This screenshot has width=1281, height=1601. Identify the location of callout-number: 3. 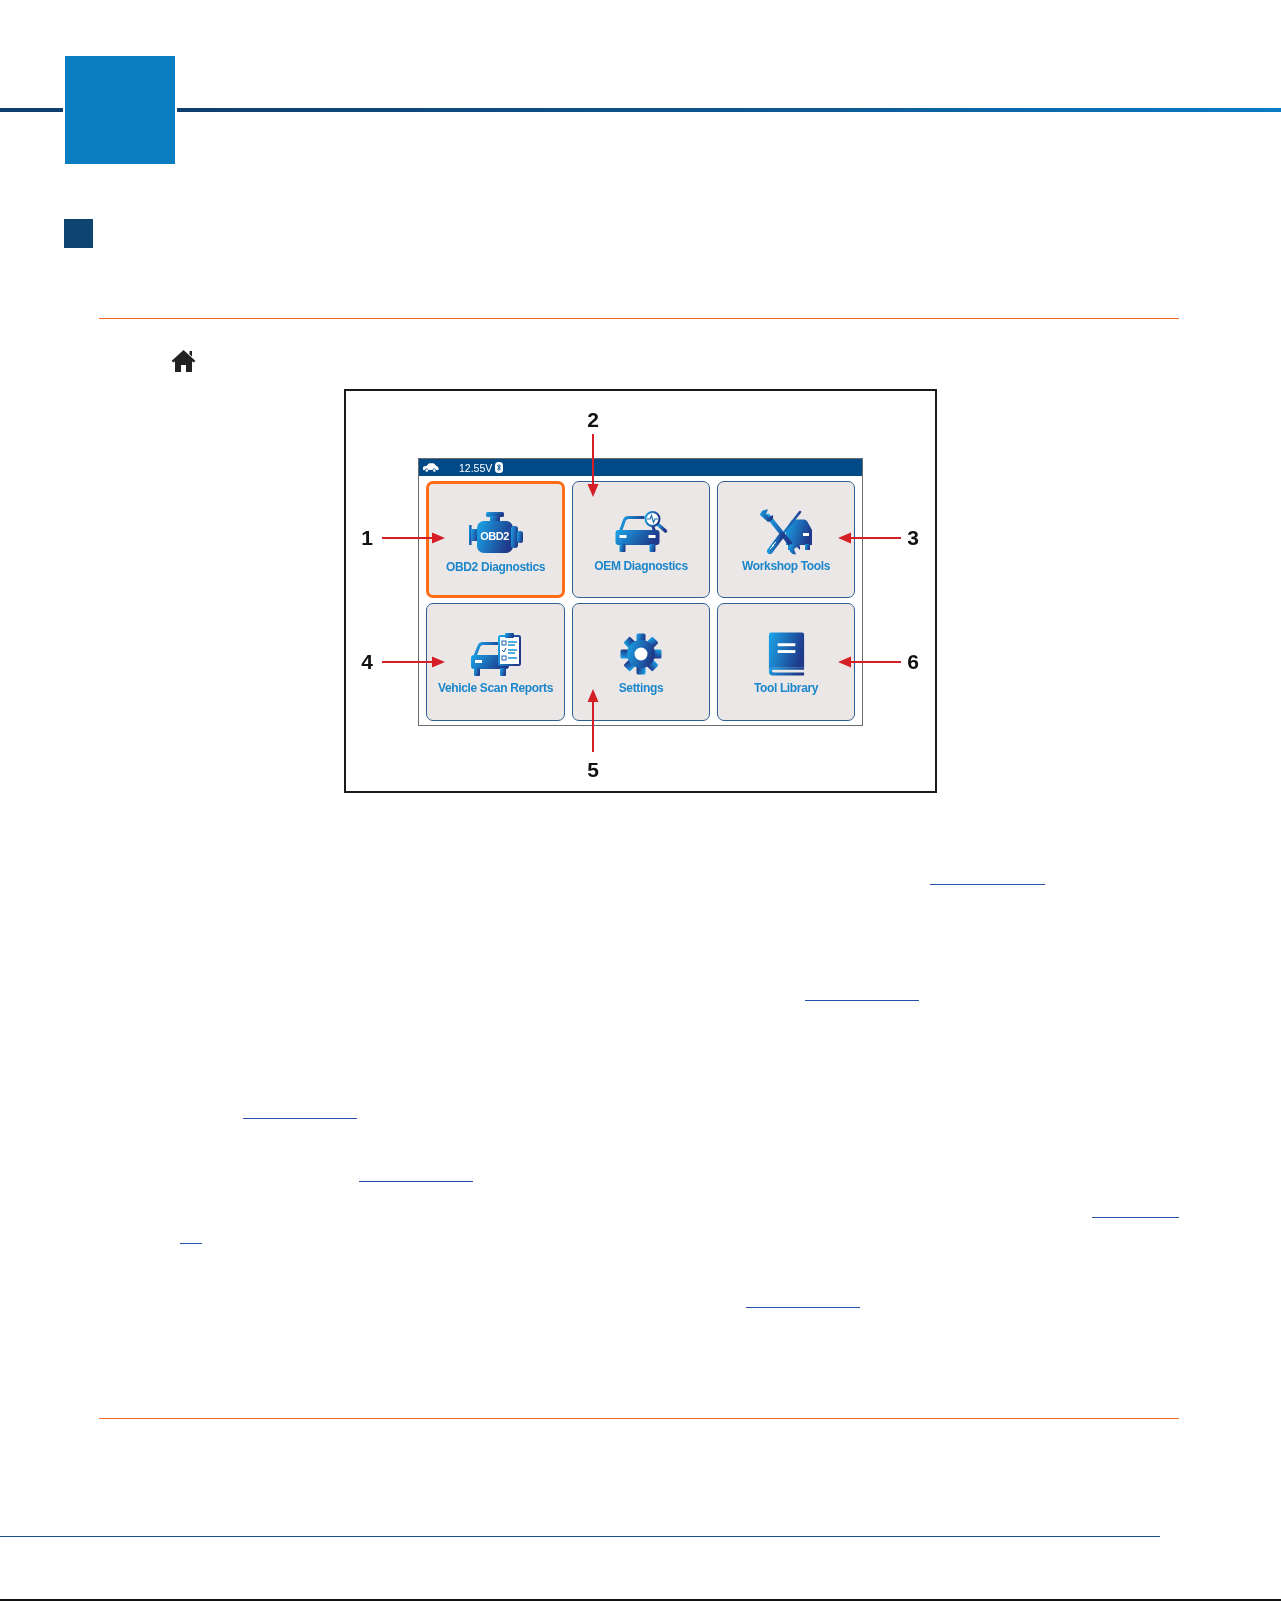
(913, 538).